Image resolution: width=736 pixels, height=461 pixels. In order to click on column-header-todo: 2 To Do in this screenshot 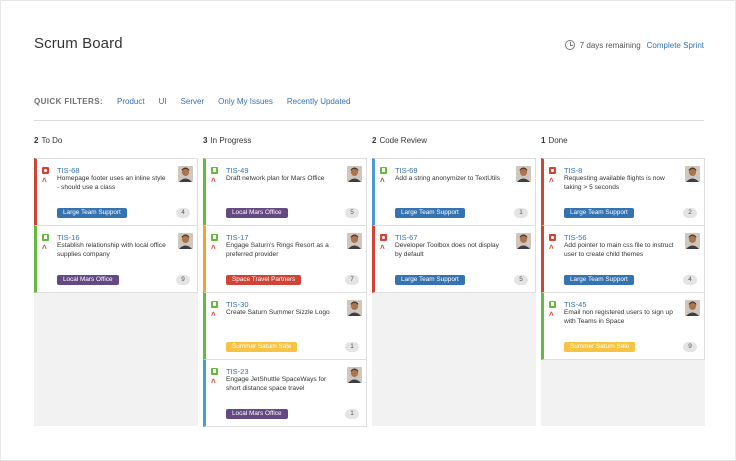, I will do `click(48, 140)`.